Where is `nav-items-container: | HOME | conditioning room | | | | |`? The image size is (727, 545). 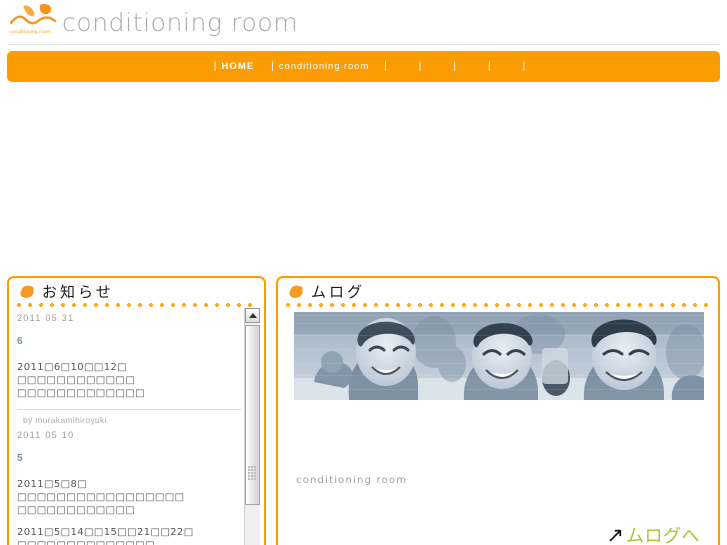
nav-items-container: | HOME | conditioning room | | | | | is located at coordinates (363, 66).